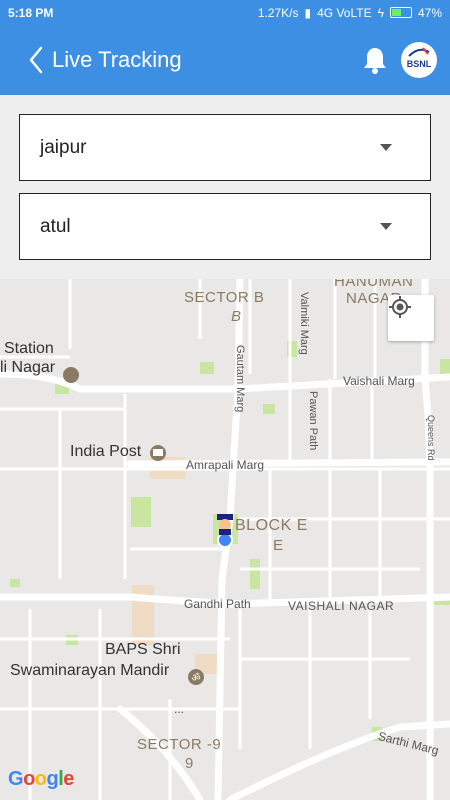 The image size is (450, 800). Describe the element at coordinates (31, 12) in the screenshot. I see `status-time: 5:18 PM` at that location.